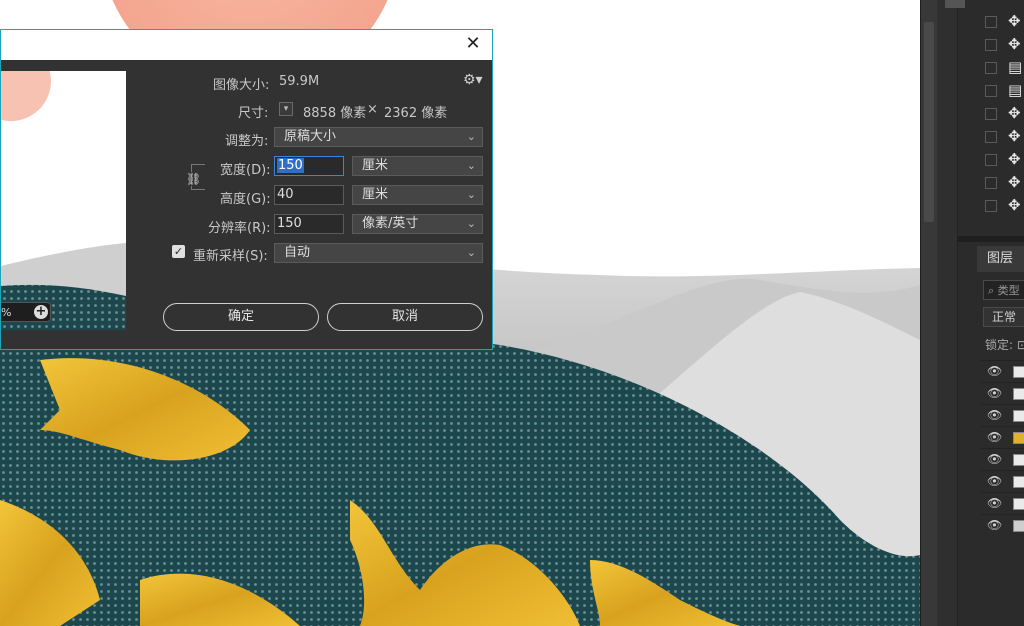 The width and height of the screenshot is (1024, 626). Describe the element at coordinates (375, 165) in the screenshot. I see `width-unit: 厘米` at that location.